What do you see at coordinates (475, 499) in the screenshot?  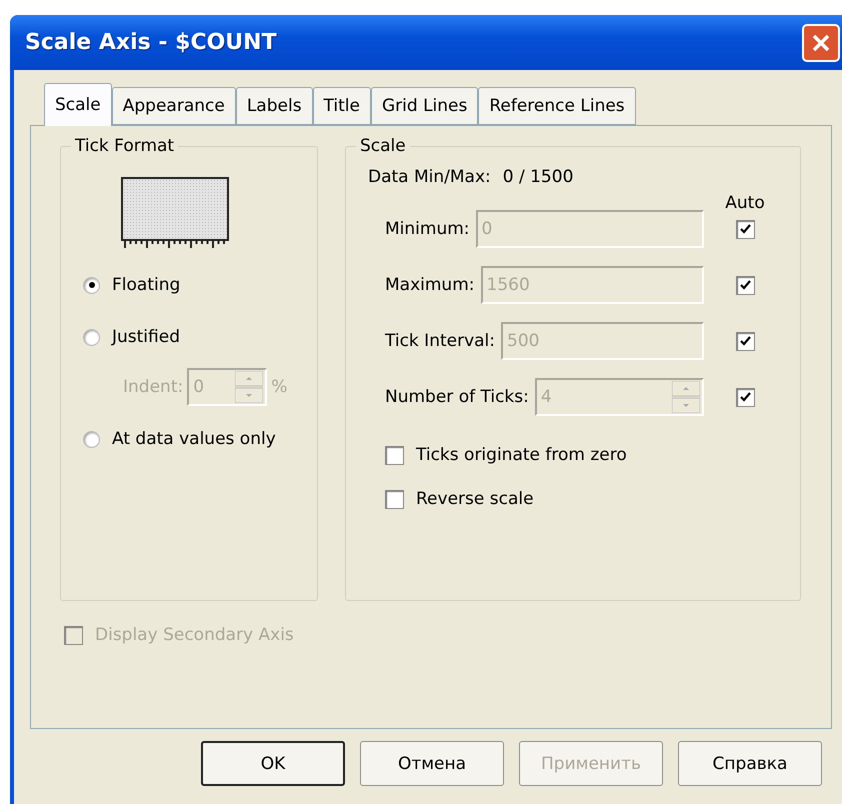 I see `checkbox-label: Reverse scale` at bounding box center [475, 499].